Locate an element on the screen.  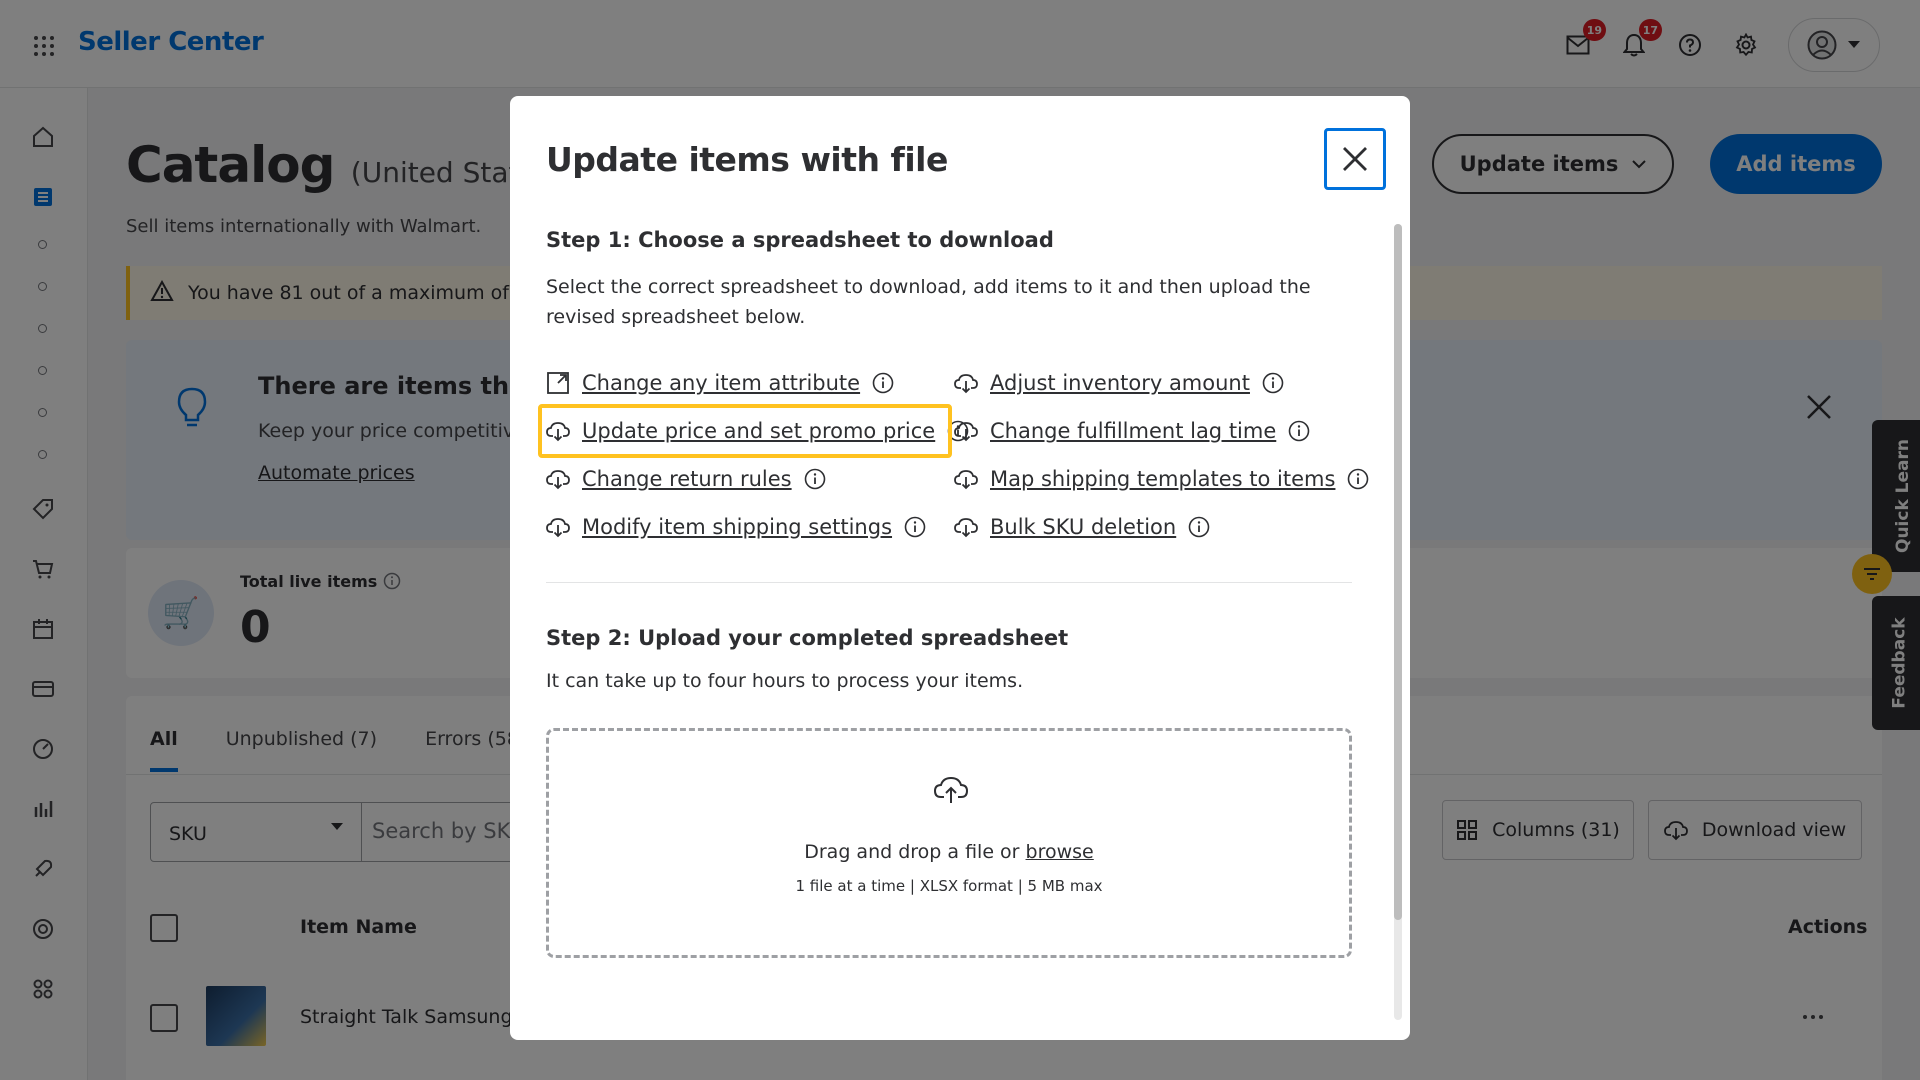
modal-close-button is located at coordinates (1355, 159).